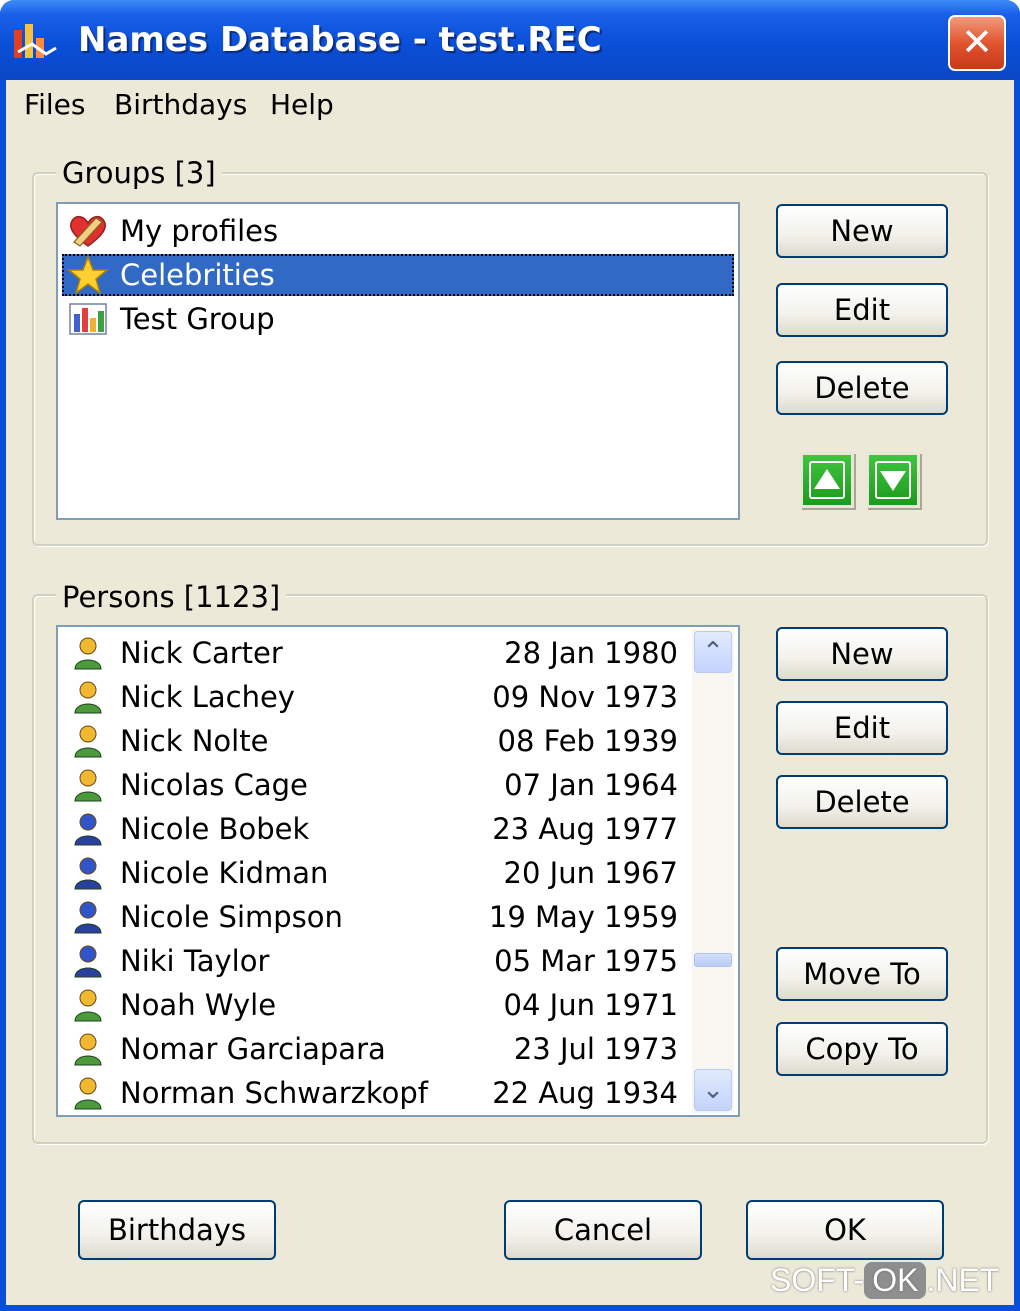 The width and height of the screenshot is (1020, 1311). Describe the element at coordinates (862, 310) in the screenshot. I see `groups-edit-button: Edit` at that location.